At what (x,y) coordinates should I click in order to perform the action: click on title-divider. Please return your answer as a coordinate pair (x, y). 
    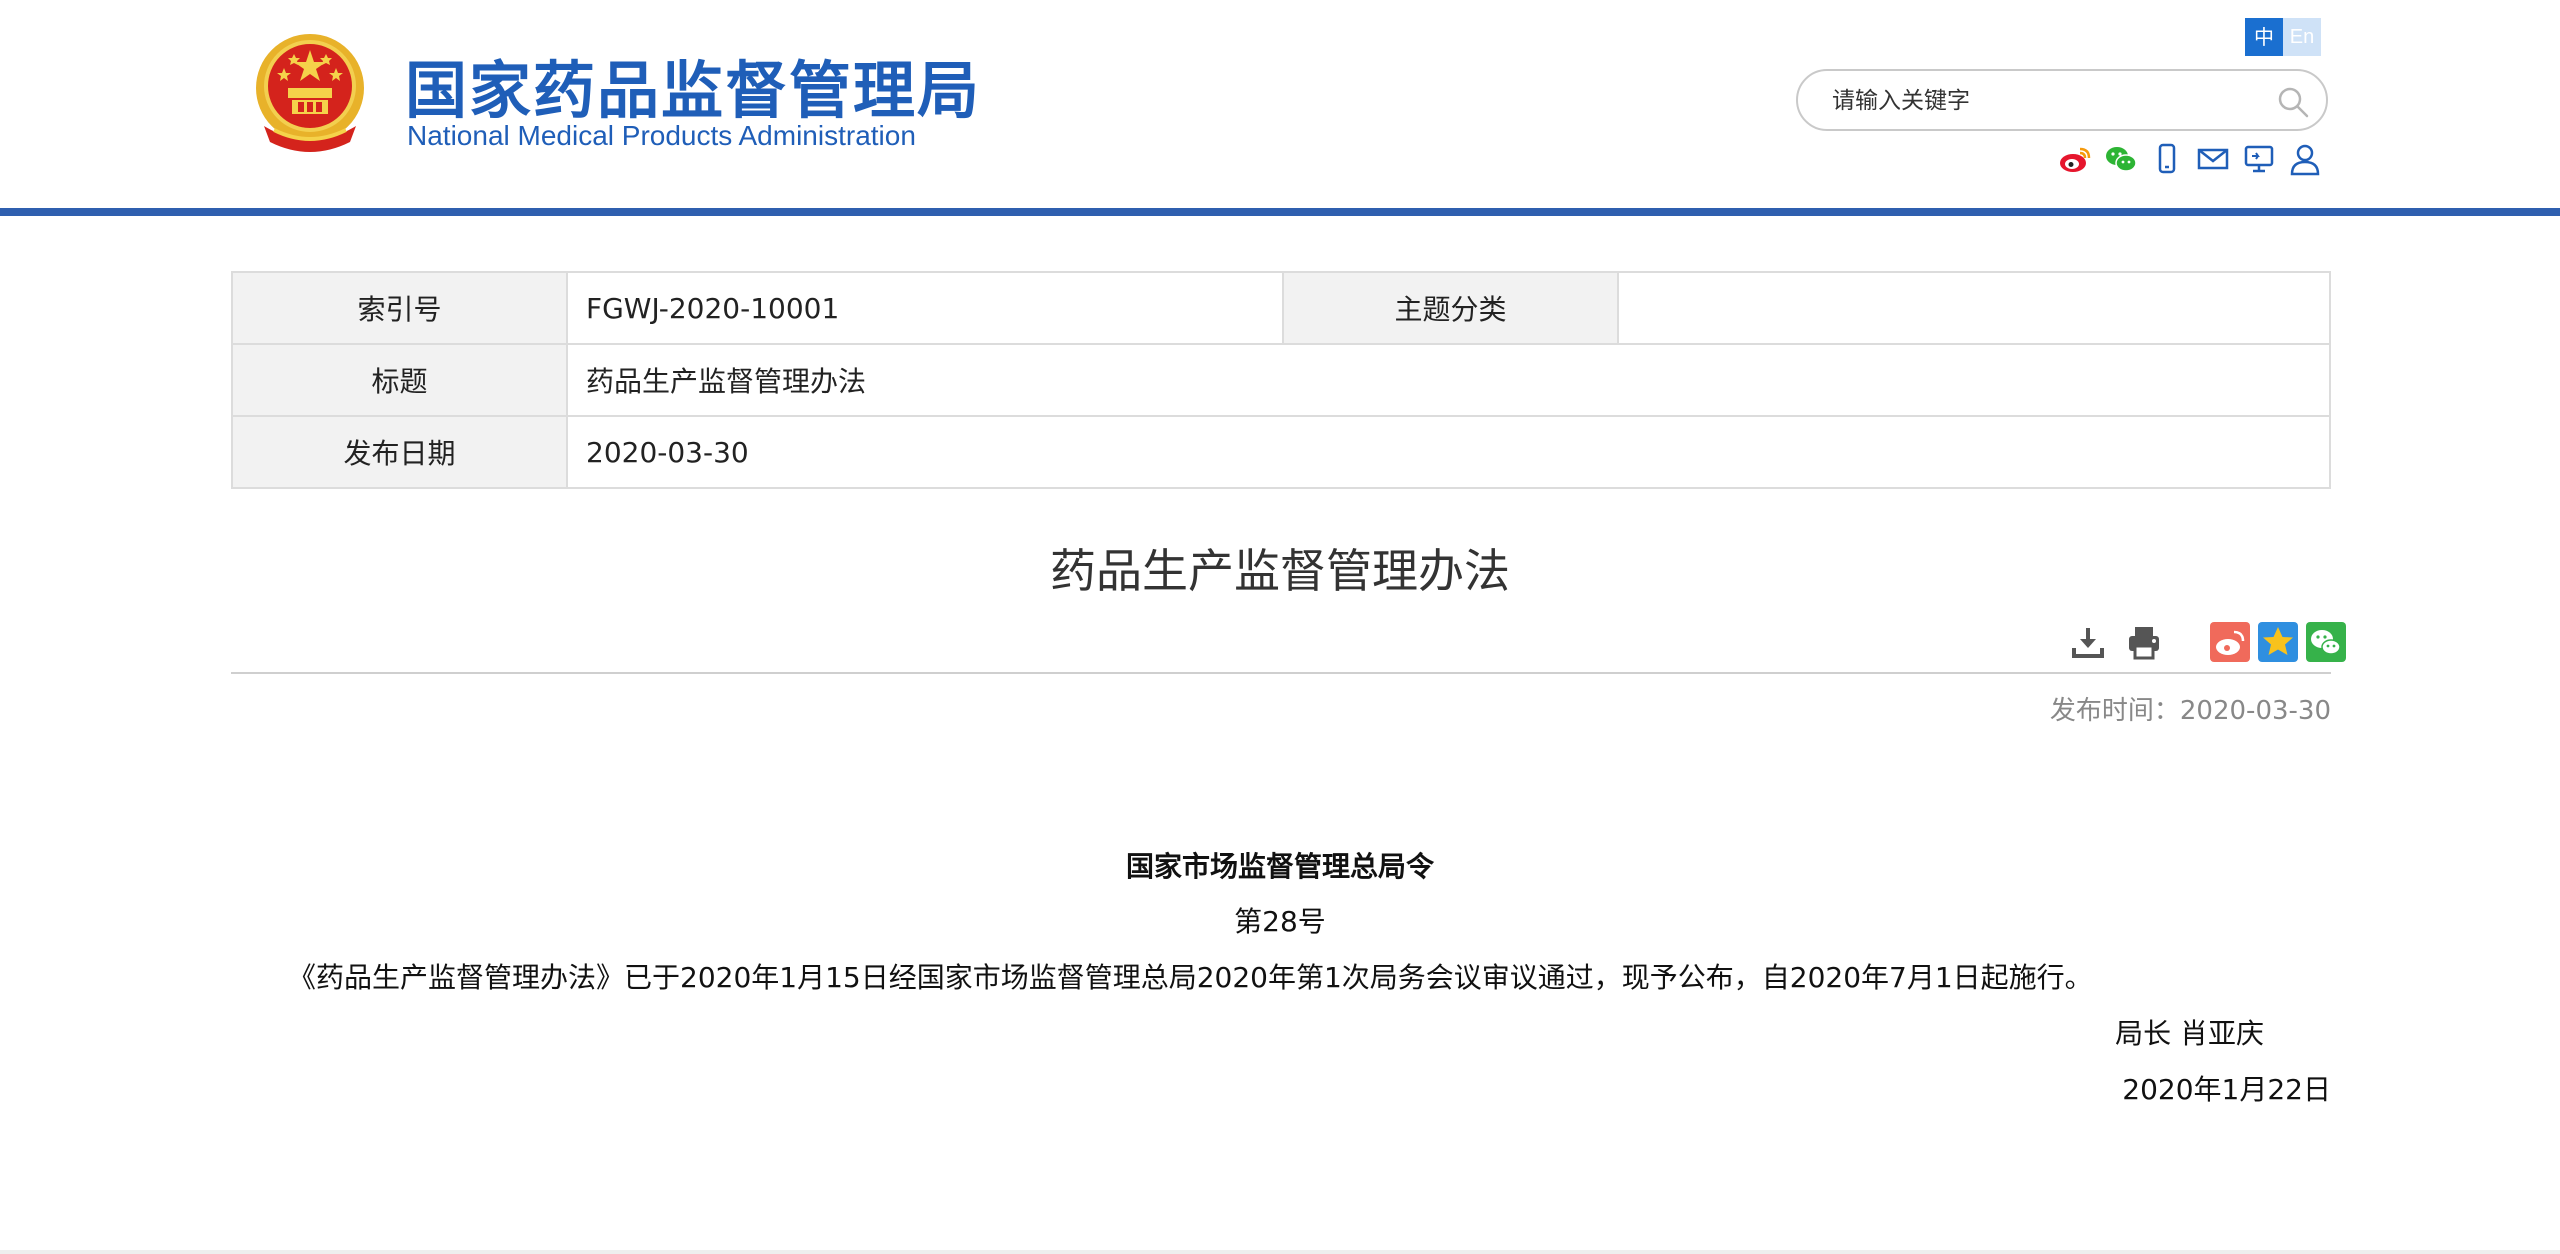
    Looking at the image, I should click on (1281, 673).